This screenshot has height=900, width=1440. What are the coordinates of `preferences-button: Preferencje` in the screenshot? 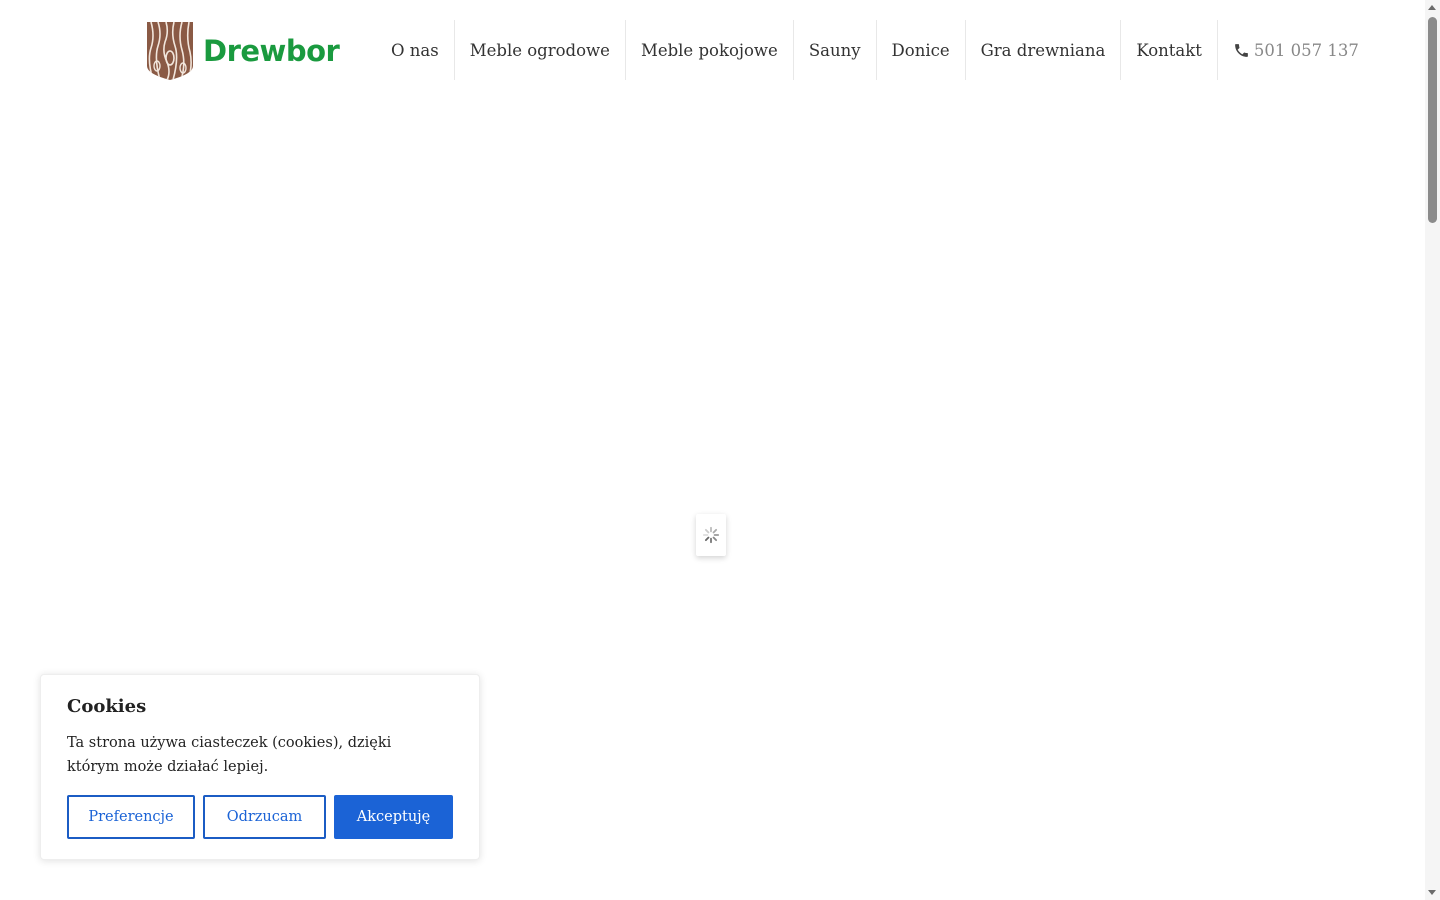 It's located at (131, 817).